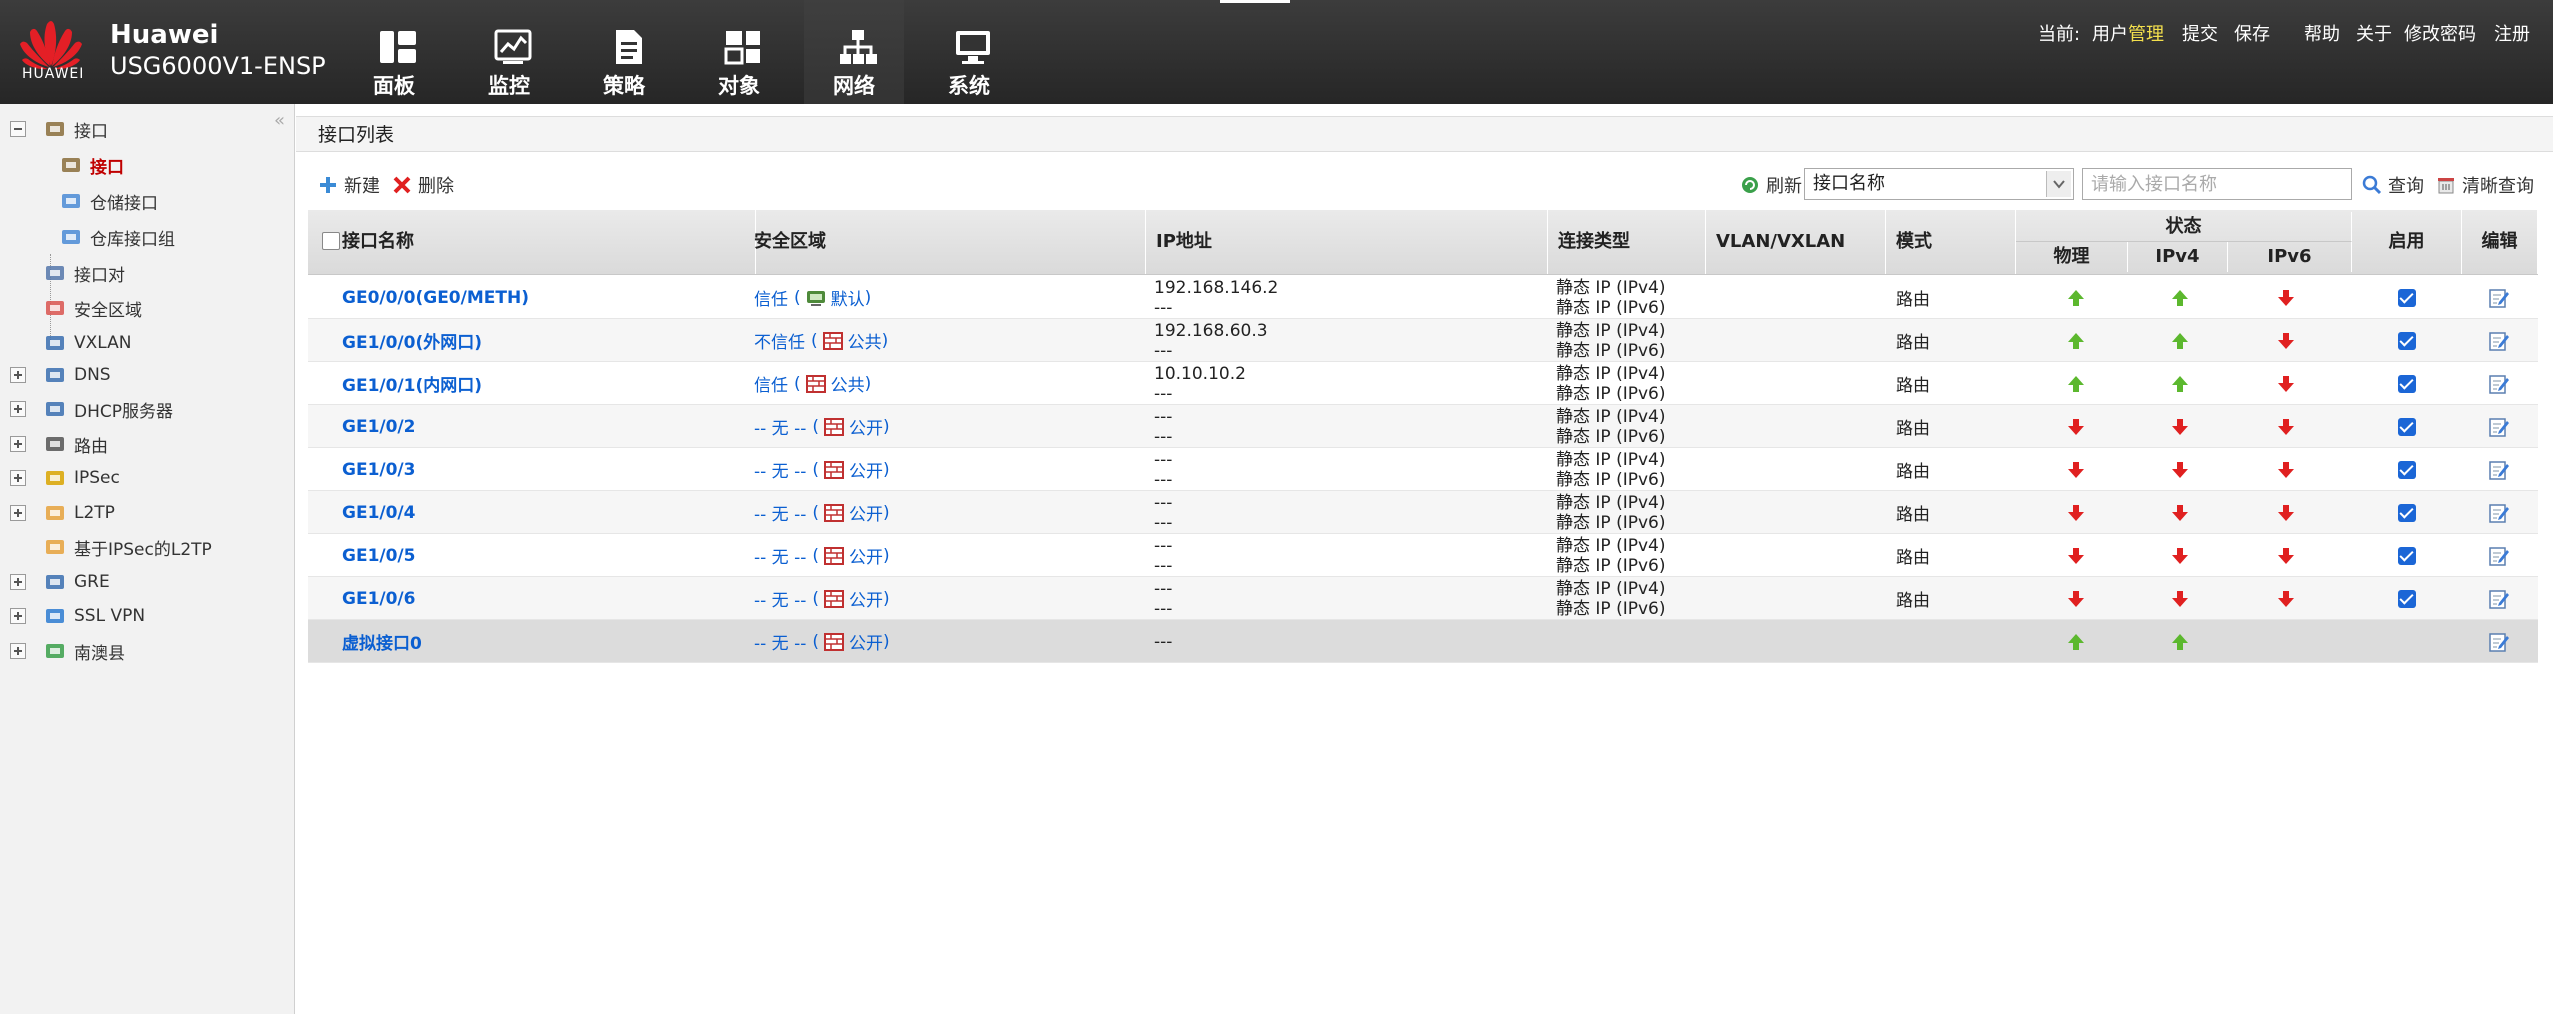 The image size is (2553, 1014). I want to click on col-ipv6: IPv6, so click(2290, 257).